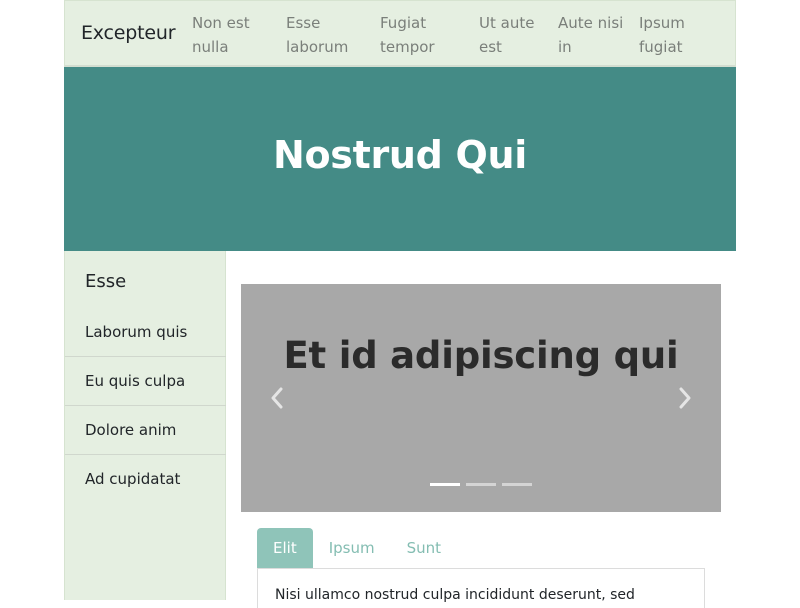 The width and height of the screenshot is (800, 608). What do you see at coordinates (128, 33) in the screenshot?
I see `brand-link: Excepteur` at bounding box center [128, 33].